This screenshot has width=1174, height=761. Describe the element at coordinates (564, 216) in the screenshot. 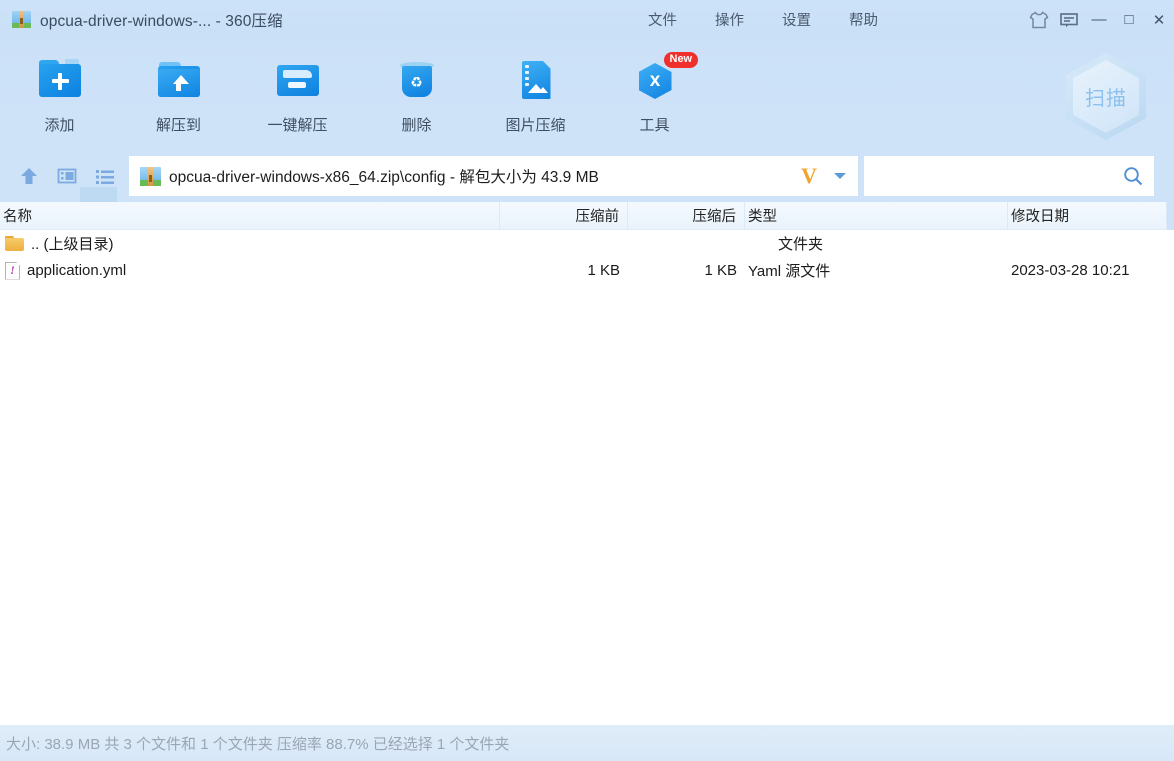

I see `column-header-size-before: 压缩前` at that location.